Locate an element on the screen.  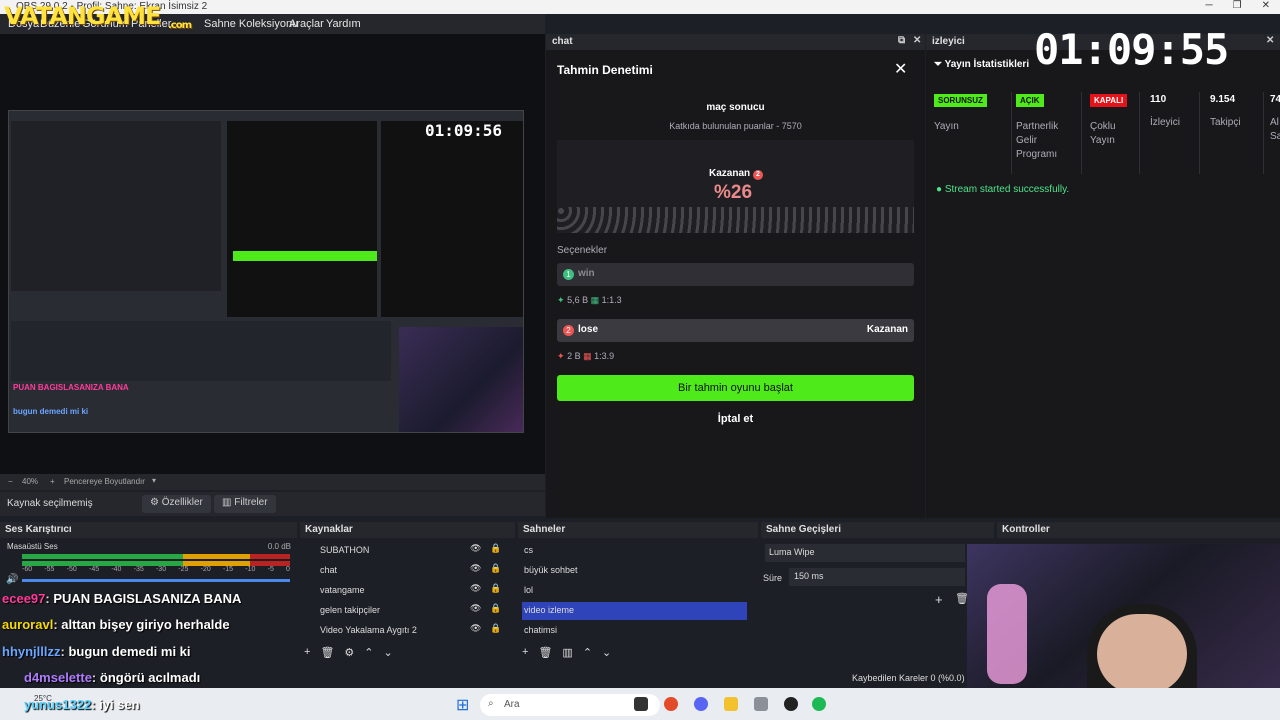
no-source-label: Kaynak seçilmemiş is located at coordinates (50, 503).